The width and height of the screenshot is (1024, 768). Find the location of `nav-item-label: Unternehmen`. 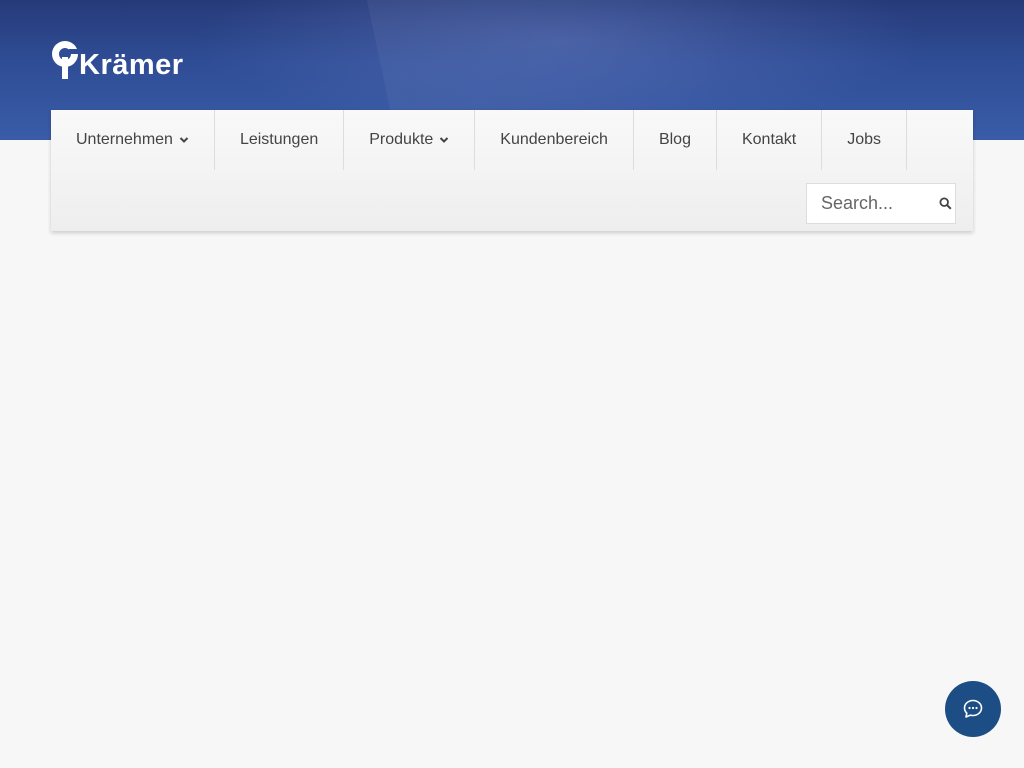

nav-item-label: Unternehmen is located at coordinates (124, 139).